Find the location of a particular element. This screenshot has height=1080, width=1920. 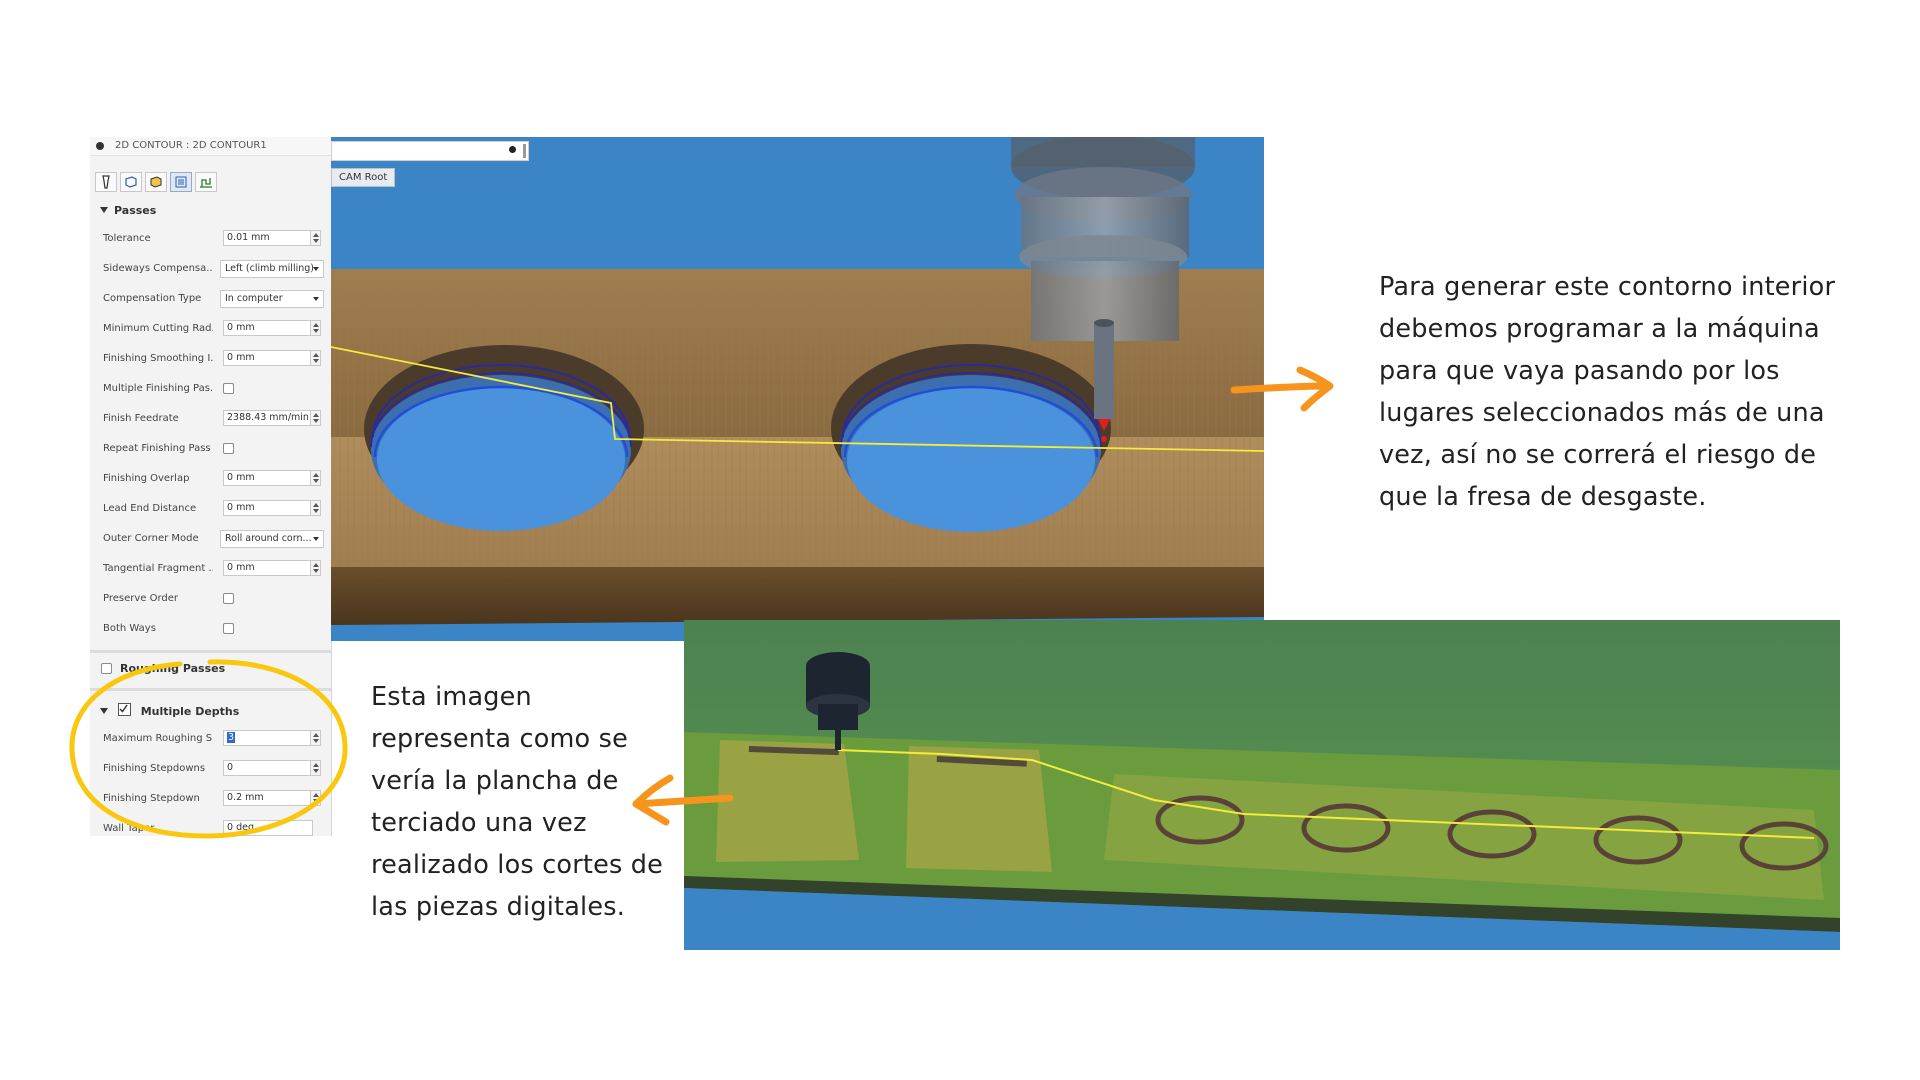

tool-icon is located at coordinates (106, 182).